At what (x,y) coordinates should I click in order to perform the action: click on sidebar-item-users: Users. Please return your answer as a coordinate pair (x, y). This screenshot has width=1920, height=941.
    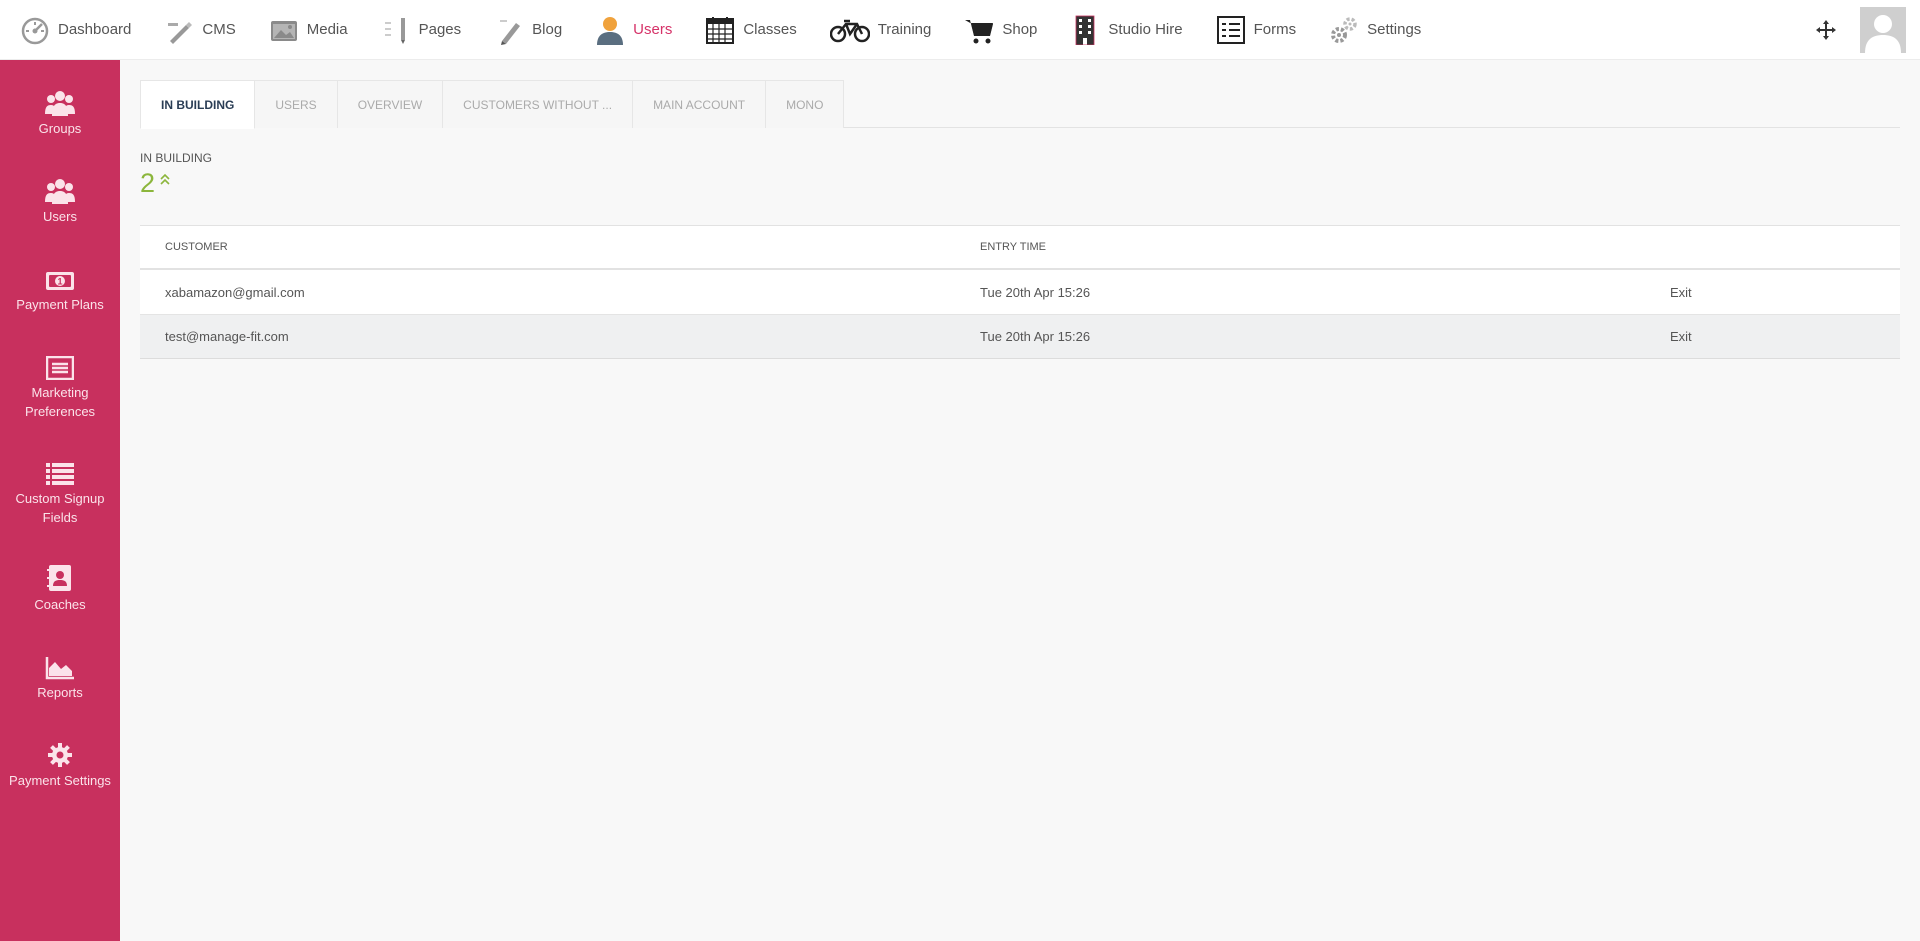
    Looking at the image, I should click on (60, 200).